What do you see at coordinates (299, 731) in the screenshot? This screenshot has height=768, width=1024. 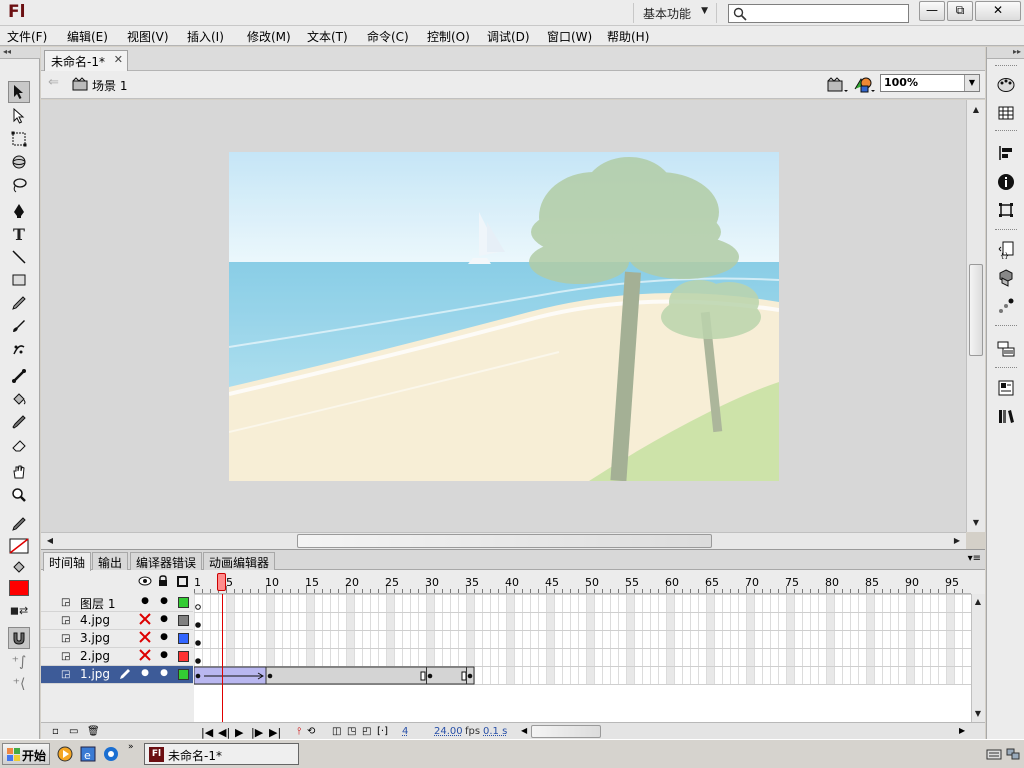 I see `center-frame-icon: ⫯` at bounding box center [299, 731].